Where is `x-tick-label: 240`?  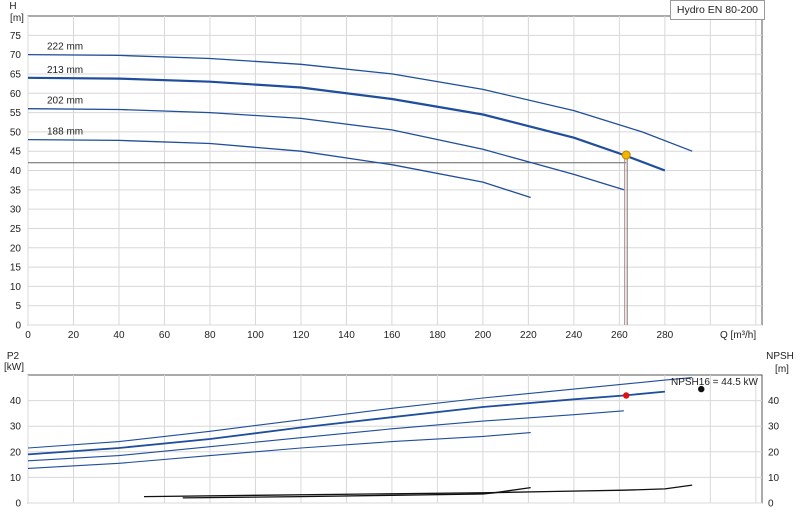 x-tick-label: 240 is located at coordinates (574, 335).